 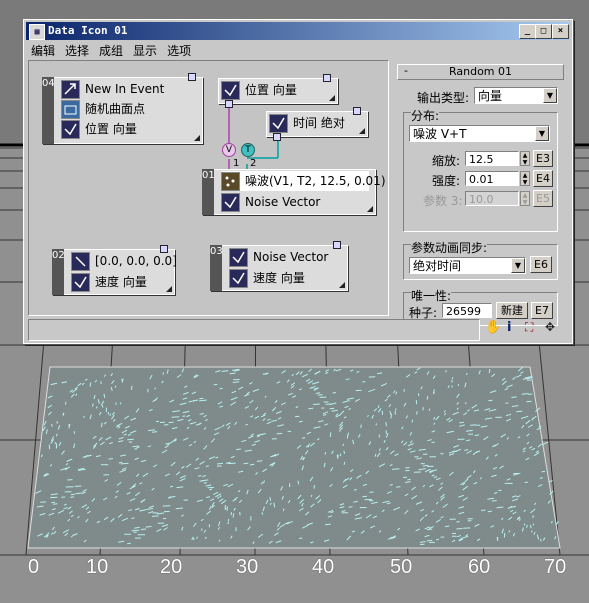 What do you see at coordinates (124, 261) in the screenshot?
I see `op-vector-value: [0.0, 0.0, 0.0]` at bounding box center [124, 261].